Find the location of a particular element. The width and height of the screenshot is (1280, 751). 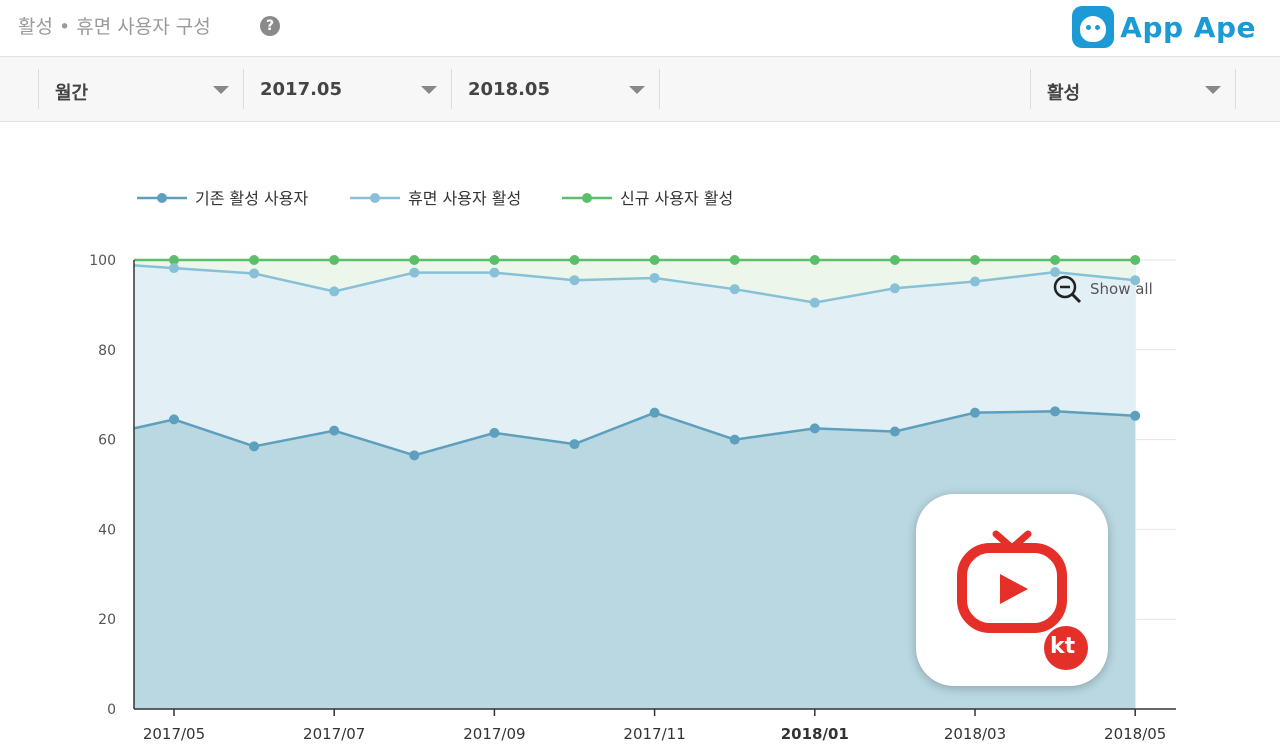

x-tick-label: 2017/05 is located at coordinates (174, 734).